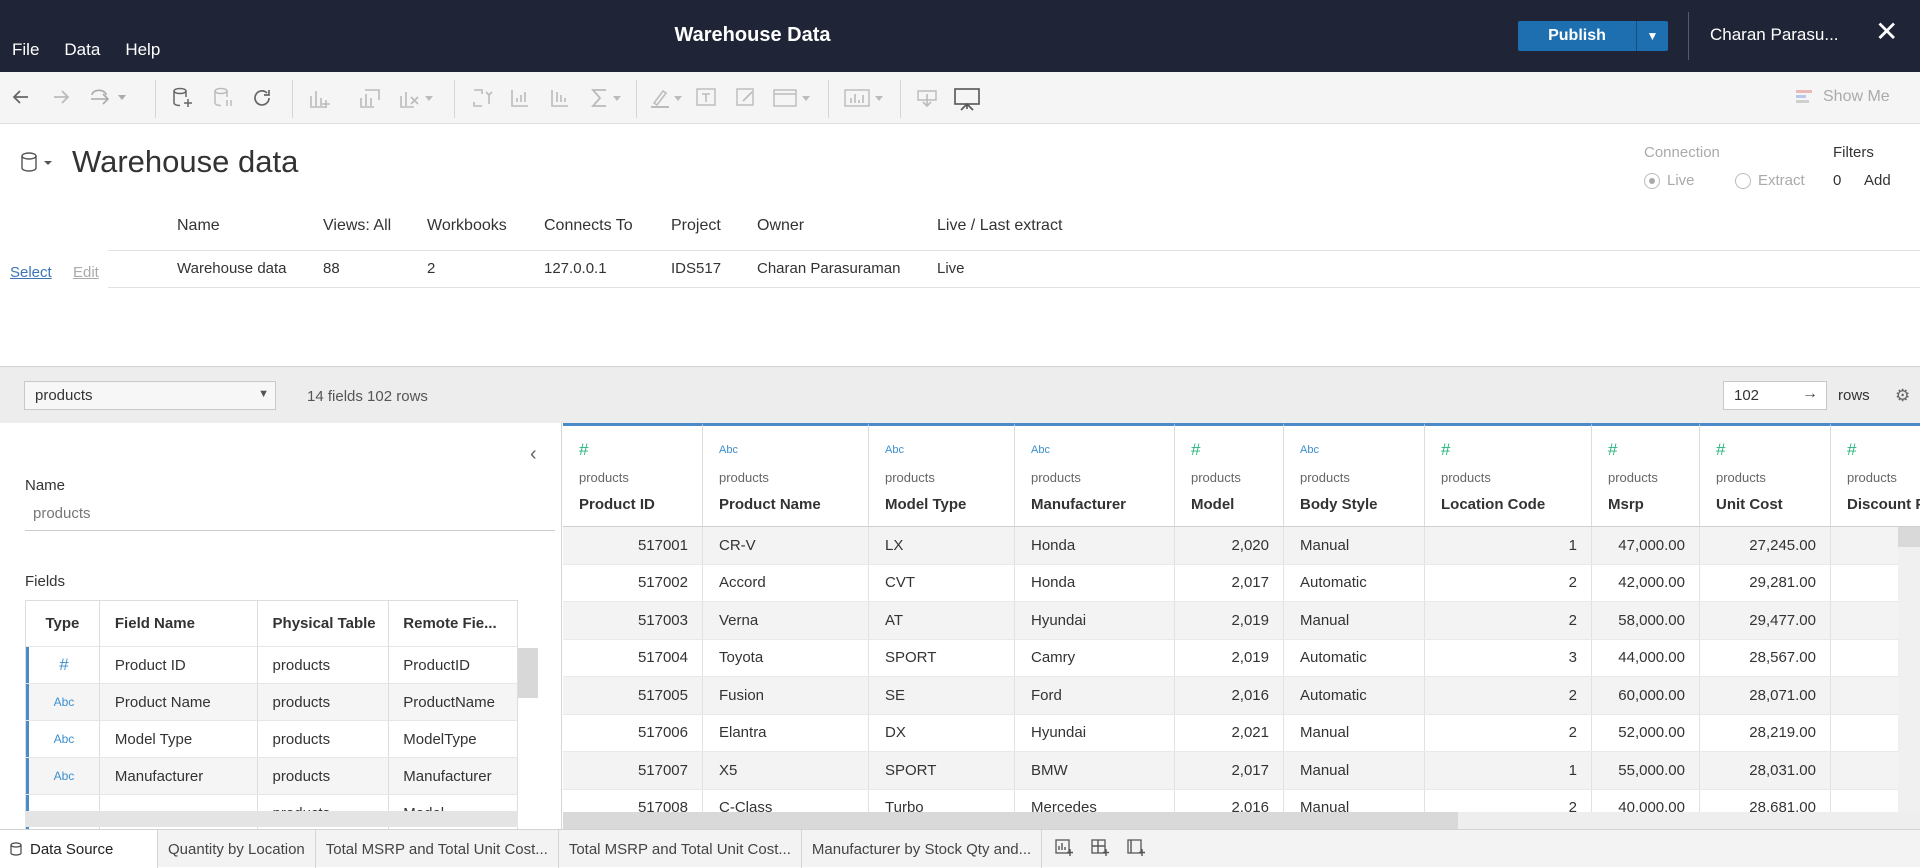  What do you see at coordinates (942, 474) in the screenshot?
I see `column-header: Abc products Model Type` at bounding box center [942, 474].